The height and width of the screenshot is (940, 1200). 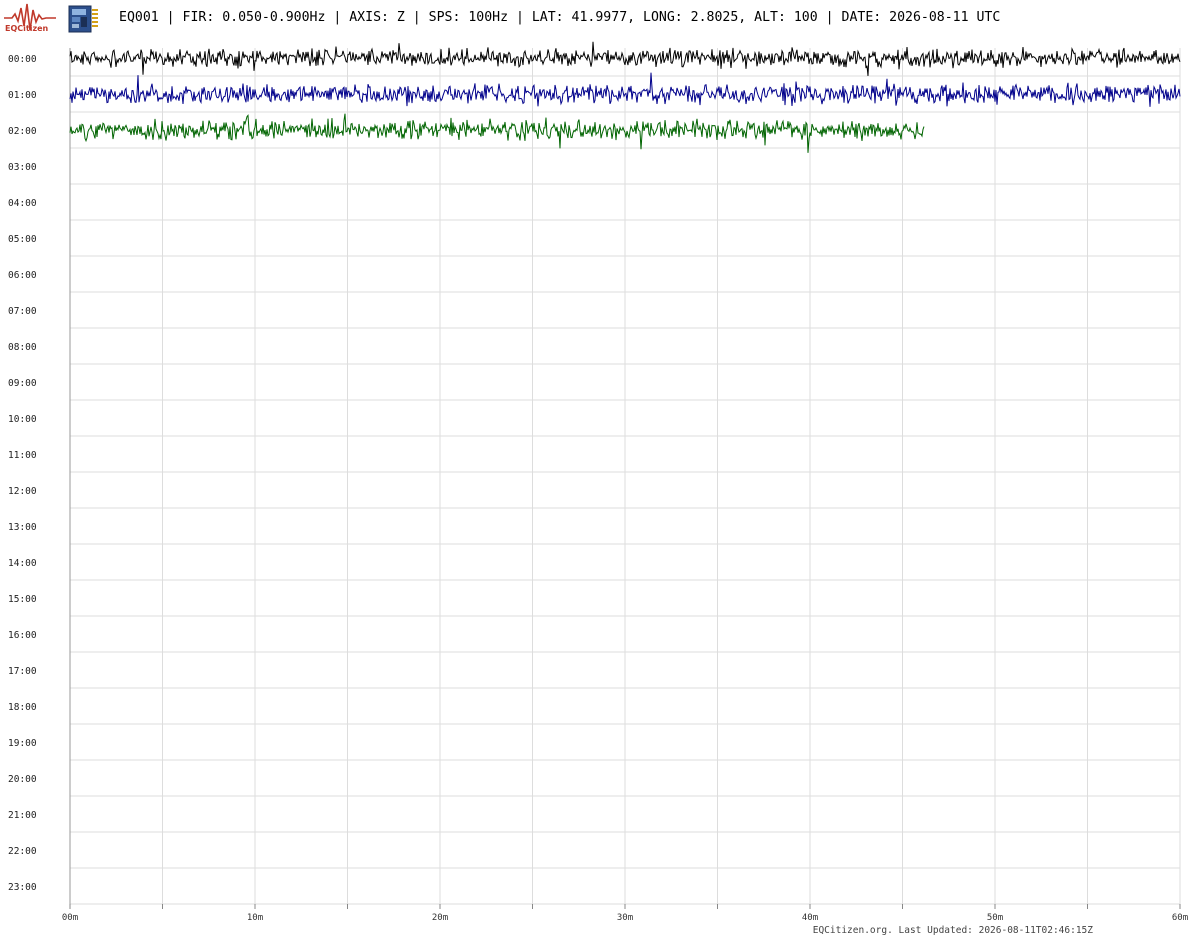 I want to click on y-tick-label: 12:00, so click(x=22, y=491).